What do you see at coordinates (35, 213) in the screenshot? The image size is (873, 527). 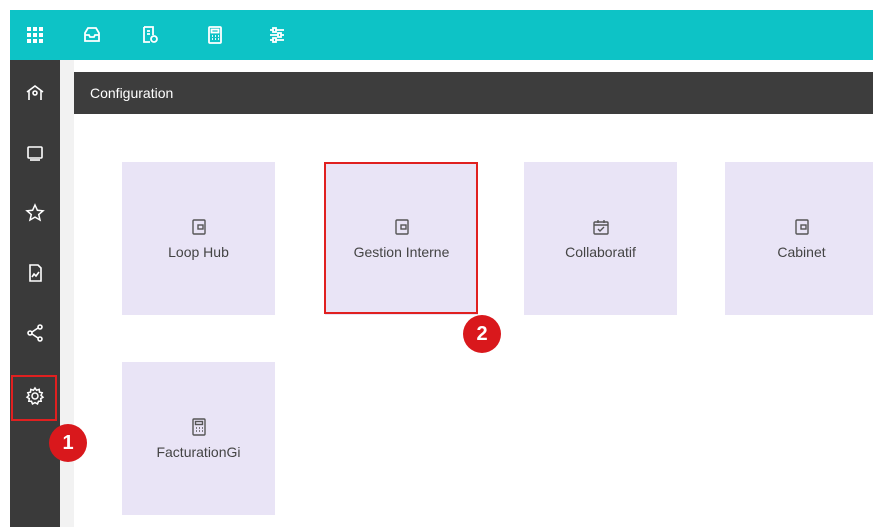 I see `star-icon` at bounding box center [35, 213].